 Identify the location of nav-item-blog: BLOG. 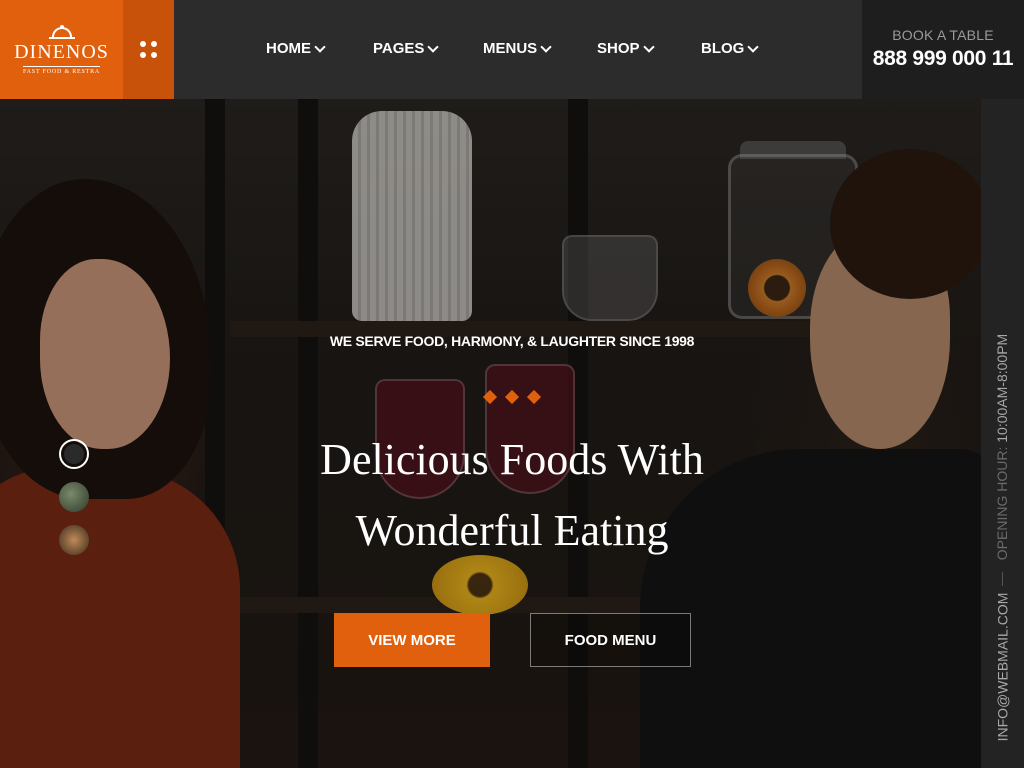
(730, 48).